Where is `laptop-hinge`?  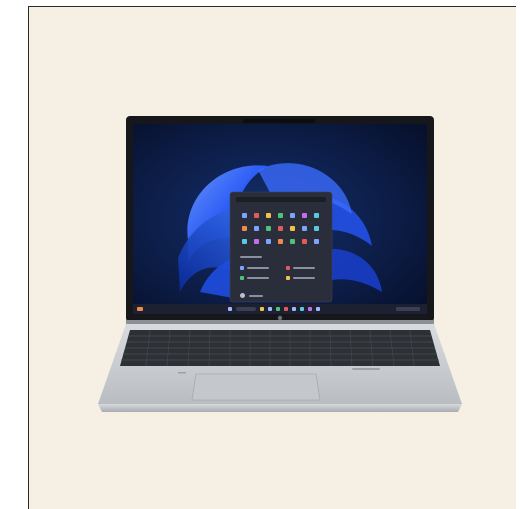
laptop-hinge is located at coordinates (280, 322).